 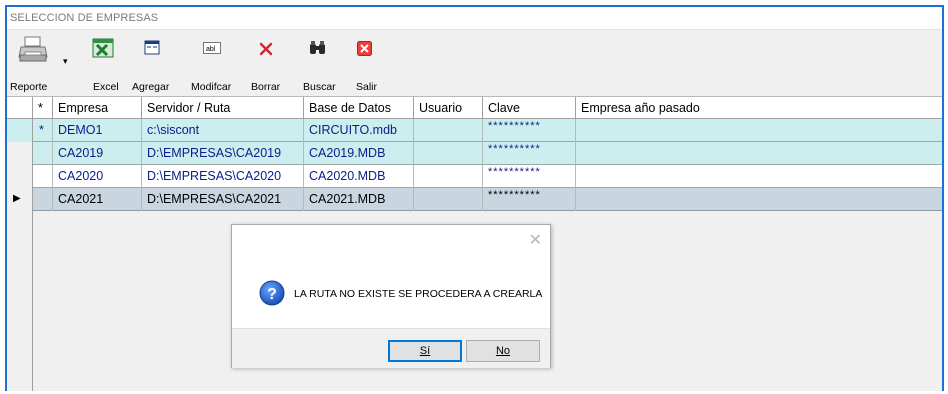 What do you see at coordinates (153, 63) in the screenshot?
I see `agregar-button: Agregar` at bounding box center [153, 63].